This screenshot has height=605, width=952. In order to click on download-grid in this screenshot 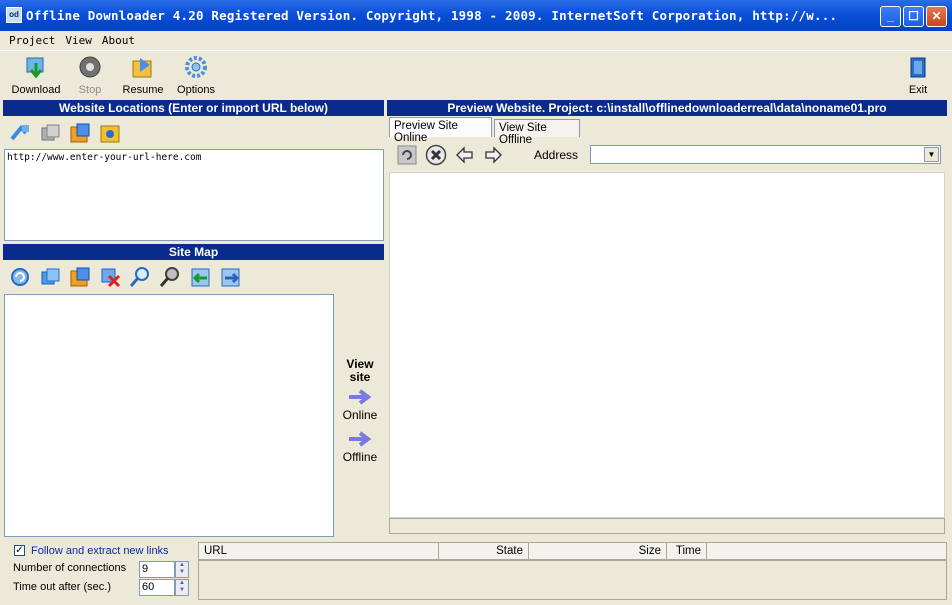, I will do `click(572, 580)`.